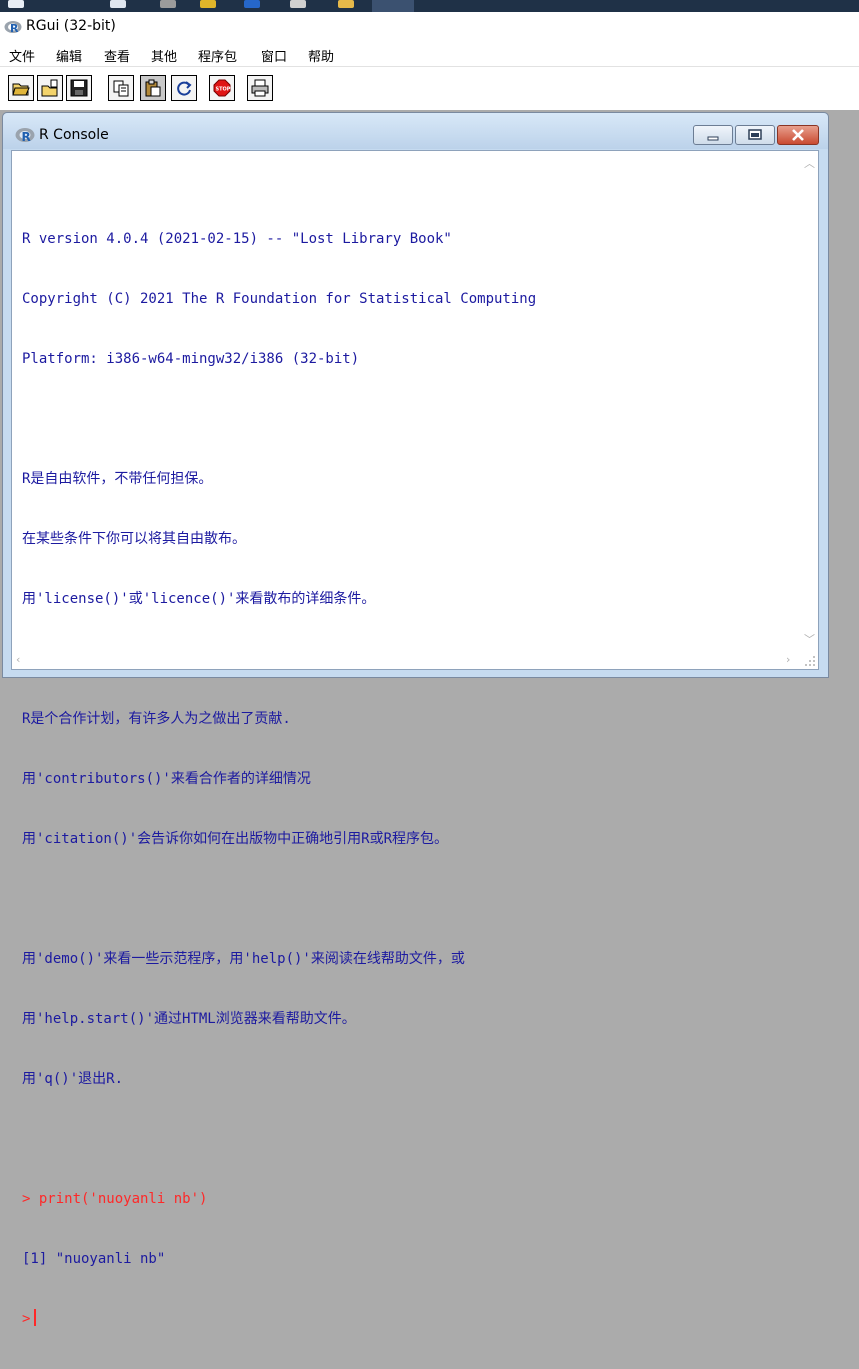  I want to click on console-line: 用'license()'或'licence()'来看散布的详细条件。, so click(199, 599).